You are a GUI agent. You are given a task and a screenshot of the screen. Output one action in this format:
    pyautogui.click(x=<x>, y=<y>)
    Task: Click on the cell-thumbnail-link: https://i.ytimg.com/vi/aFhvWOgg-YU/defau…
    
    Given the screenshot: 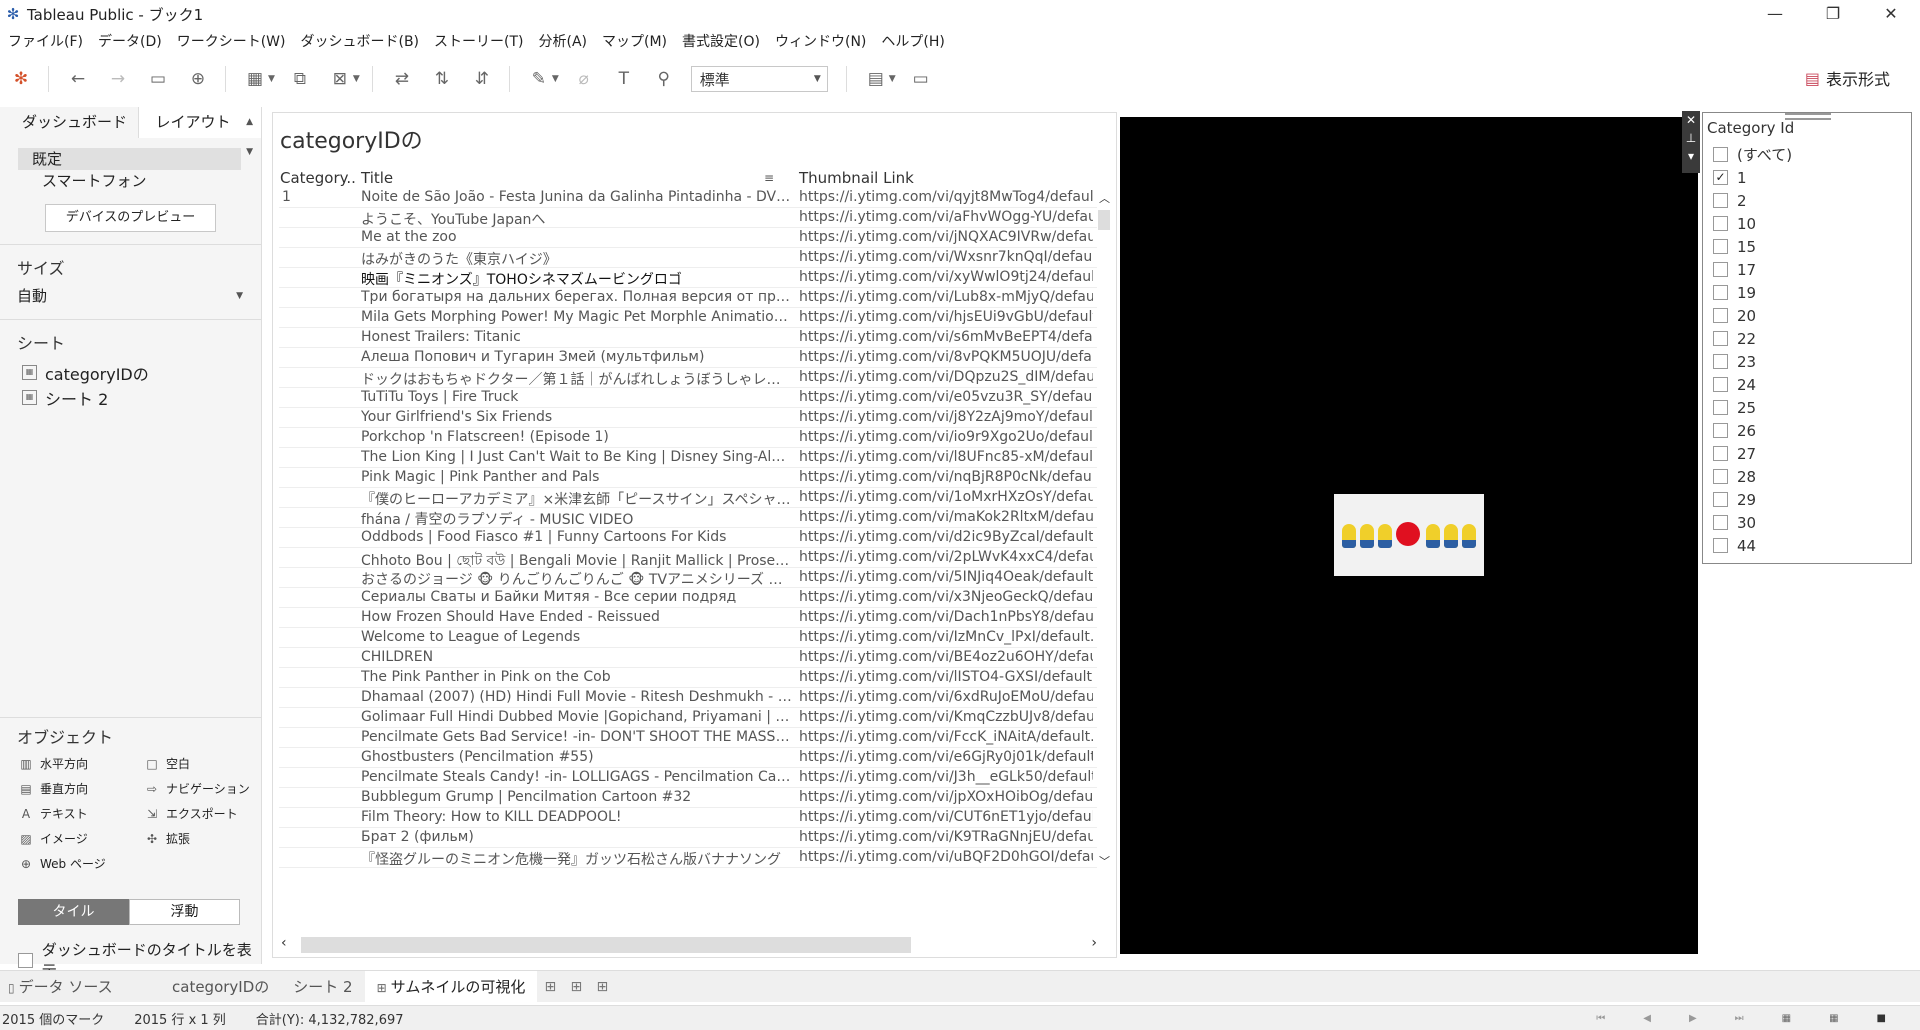 What is the action you would take?
    pyautogui.click(x=946, y=217)
    